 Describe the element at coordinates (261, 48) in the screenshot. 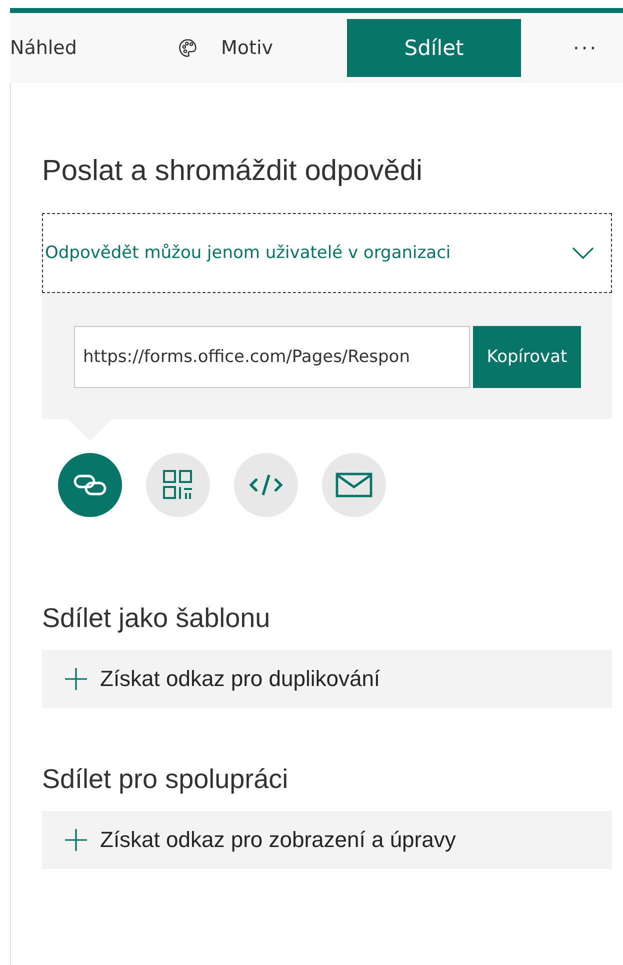

I see `toolbar-tab: Motiv` at that location.